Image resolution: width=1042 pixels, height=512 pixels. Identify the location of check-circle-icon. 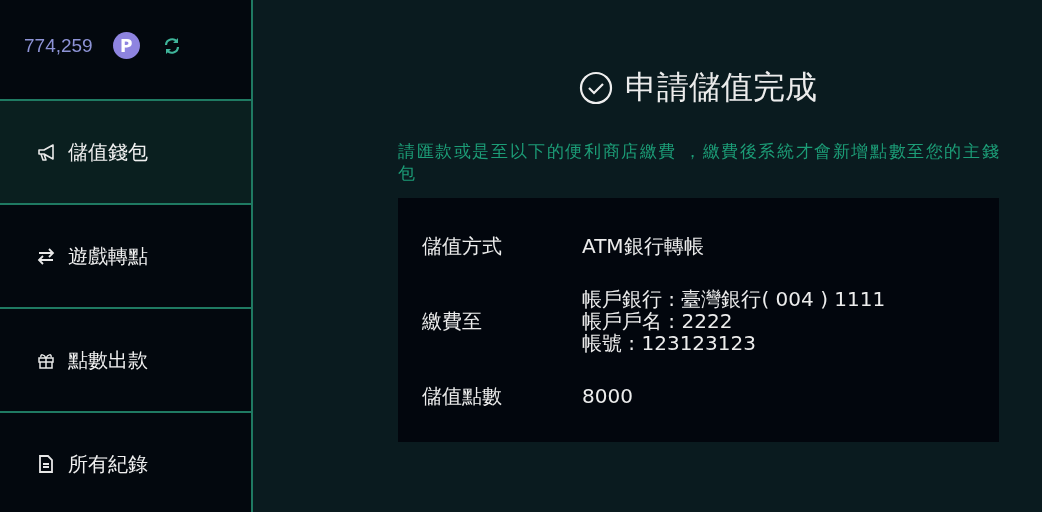
(596, 88).